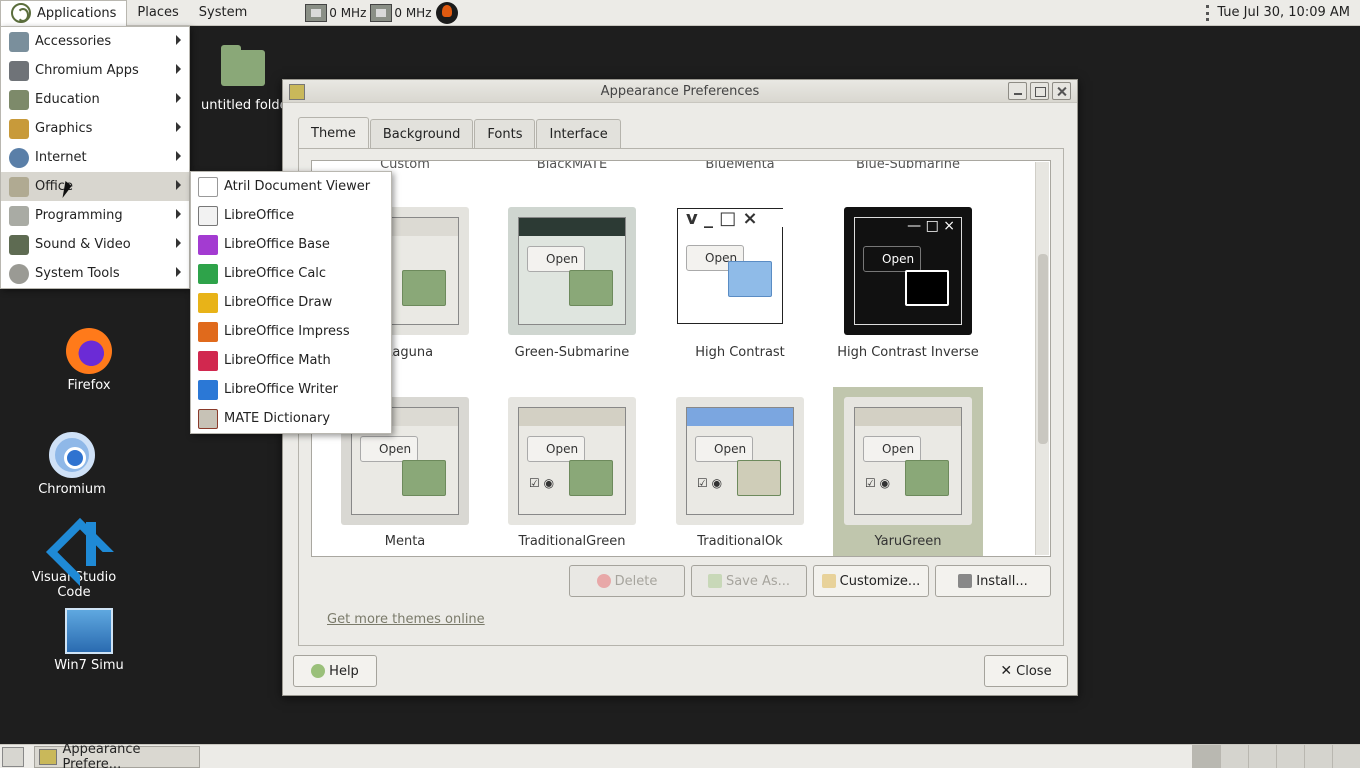 This screenshot has width=1360, height=768. What do you see at coordinates (1017, 91) in the screenshot?
I see `minimize-button` at bounding box center [1017, 91].